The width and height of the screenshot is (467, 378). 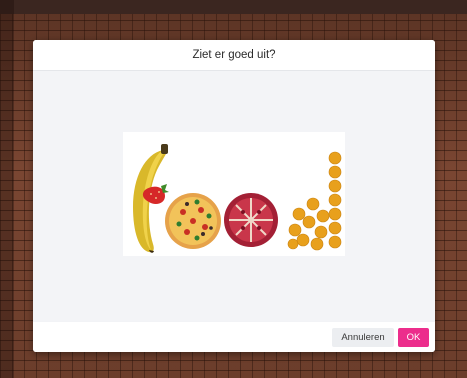 What do you see at coordinates (314, 201) in the screenshot?
I see `oranges-d-icon` at bounding box center [314, 201].